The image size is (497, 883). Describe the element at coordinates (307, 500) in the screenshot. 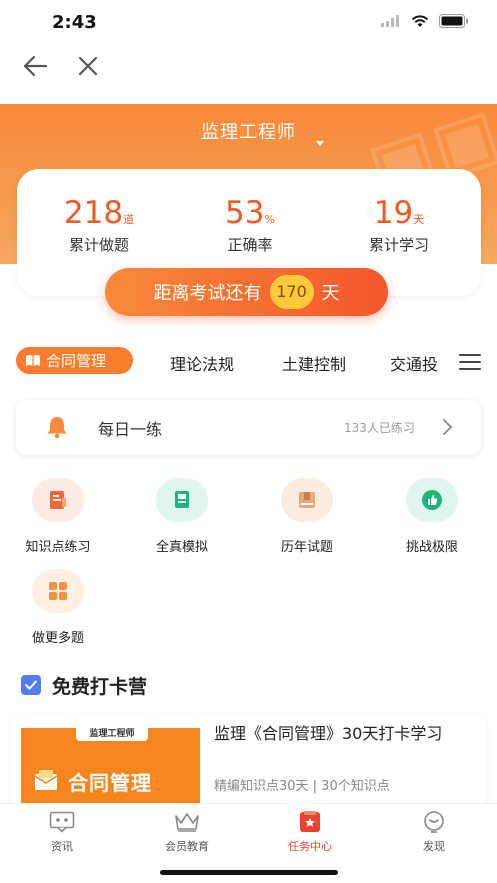

I see `box-icon` at that location.